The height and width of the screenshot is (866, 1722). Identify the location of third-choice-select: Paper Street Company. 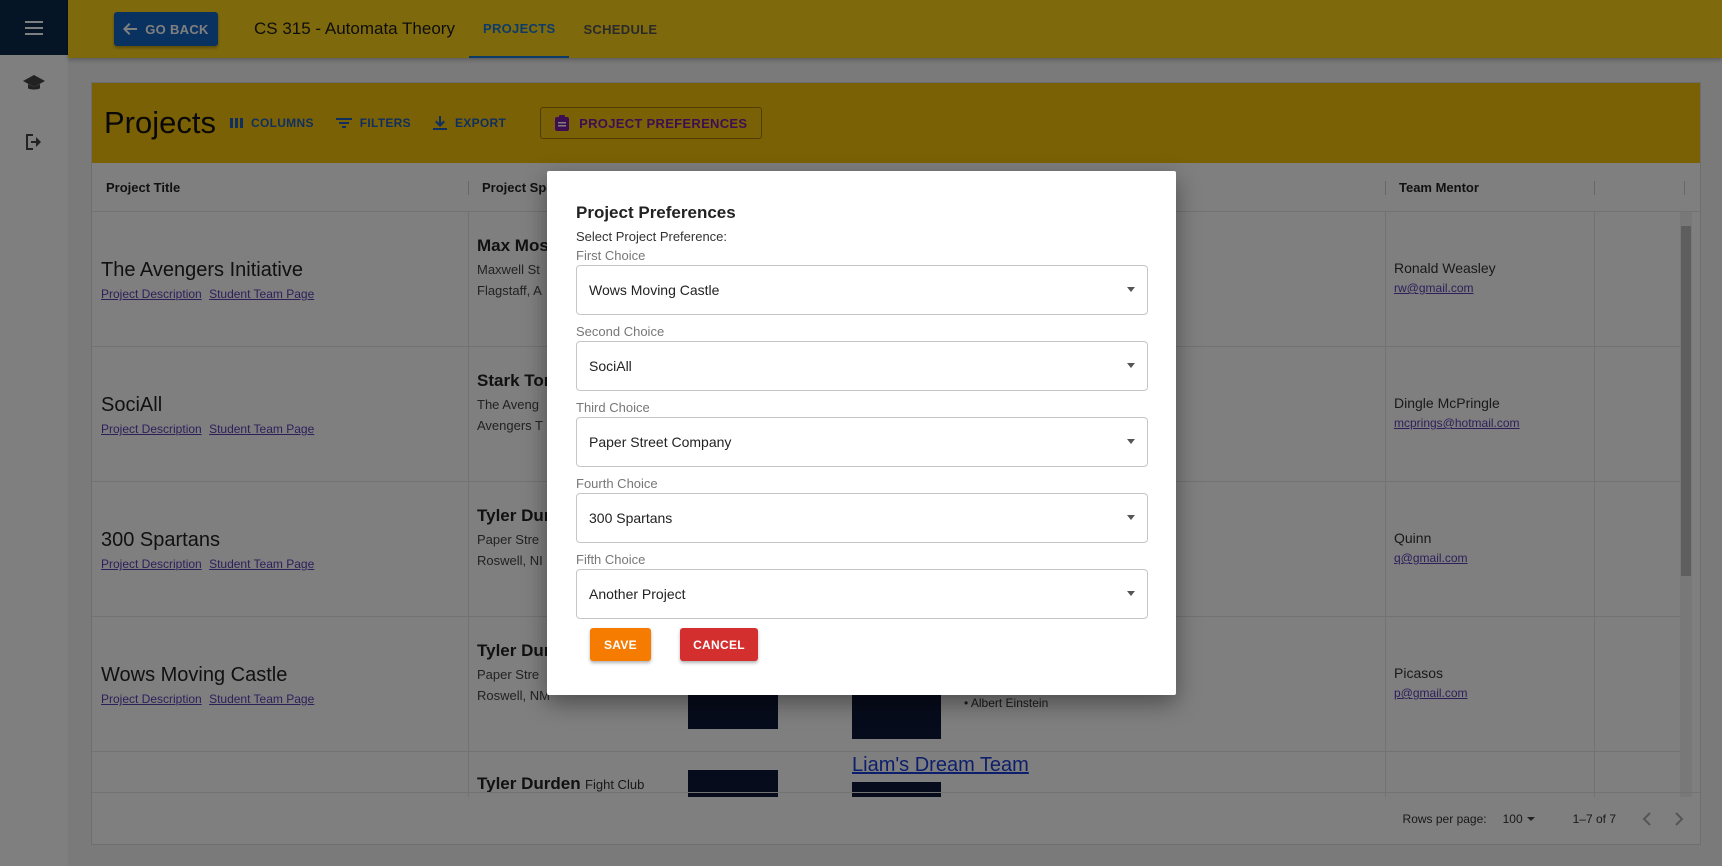
(862, 442).